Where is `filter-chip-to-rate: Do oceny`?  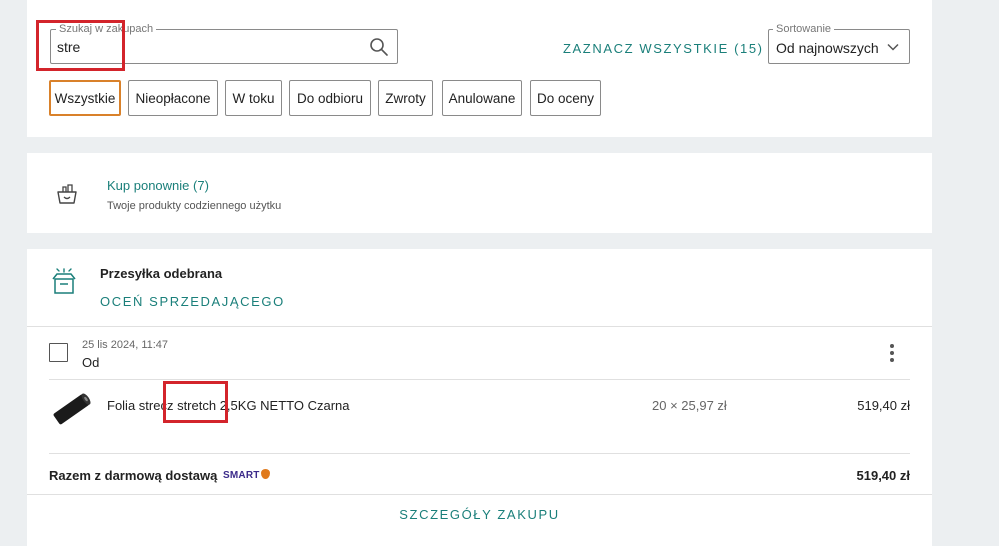
filter-chip-to-rate: Do oceny is located at coordinates (565, 98).